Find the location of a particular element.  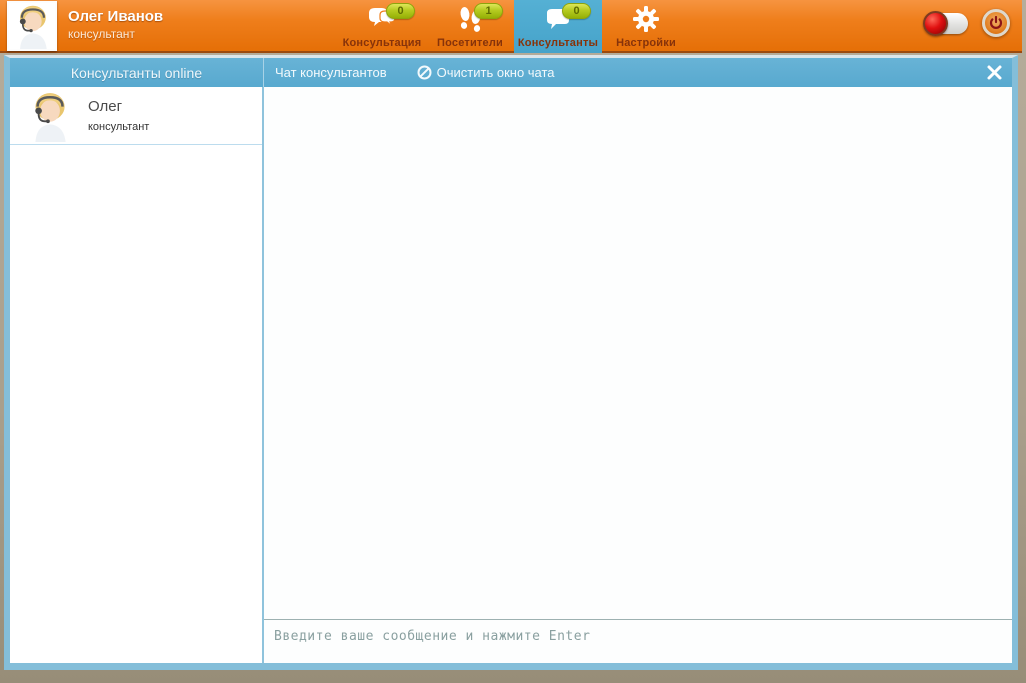

power-button is located at coordinates (996, 23).